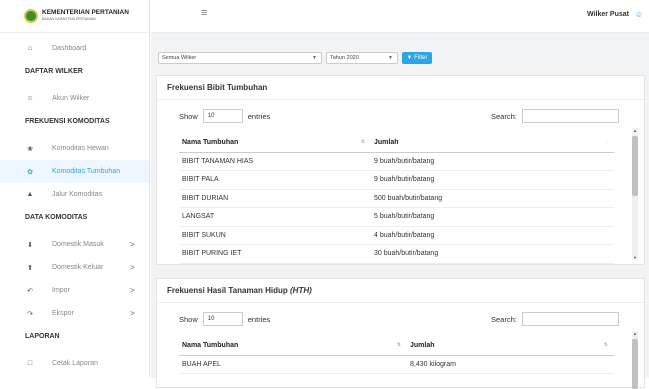 The image size is (649, 389). What do you see at coordinates (510, 364) in the screenshot?
I see `cell-jumlah: 8,430 kilogram` at bounding box center [510, 364].